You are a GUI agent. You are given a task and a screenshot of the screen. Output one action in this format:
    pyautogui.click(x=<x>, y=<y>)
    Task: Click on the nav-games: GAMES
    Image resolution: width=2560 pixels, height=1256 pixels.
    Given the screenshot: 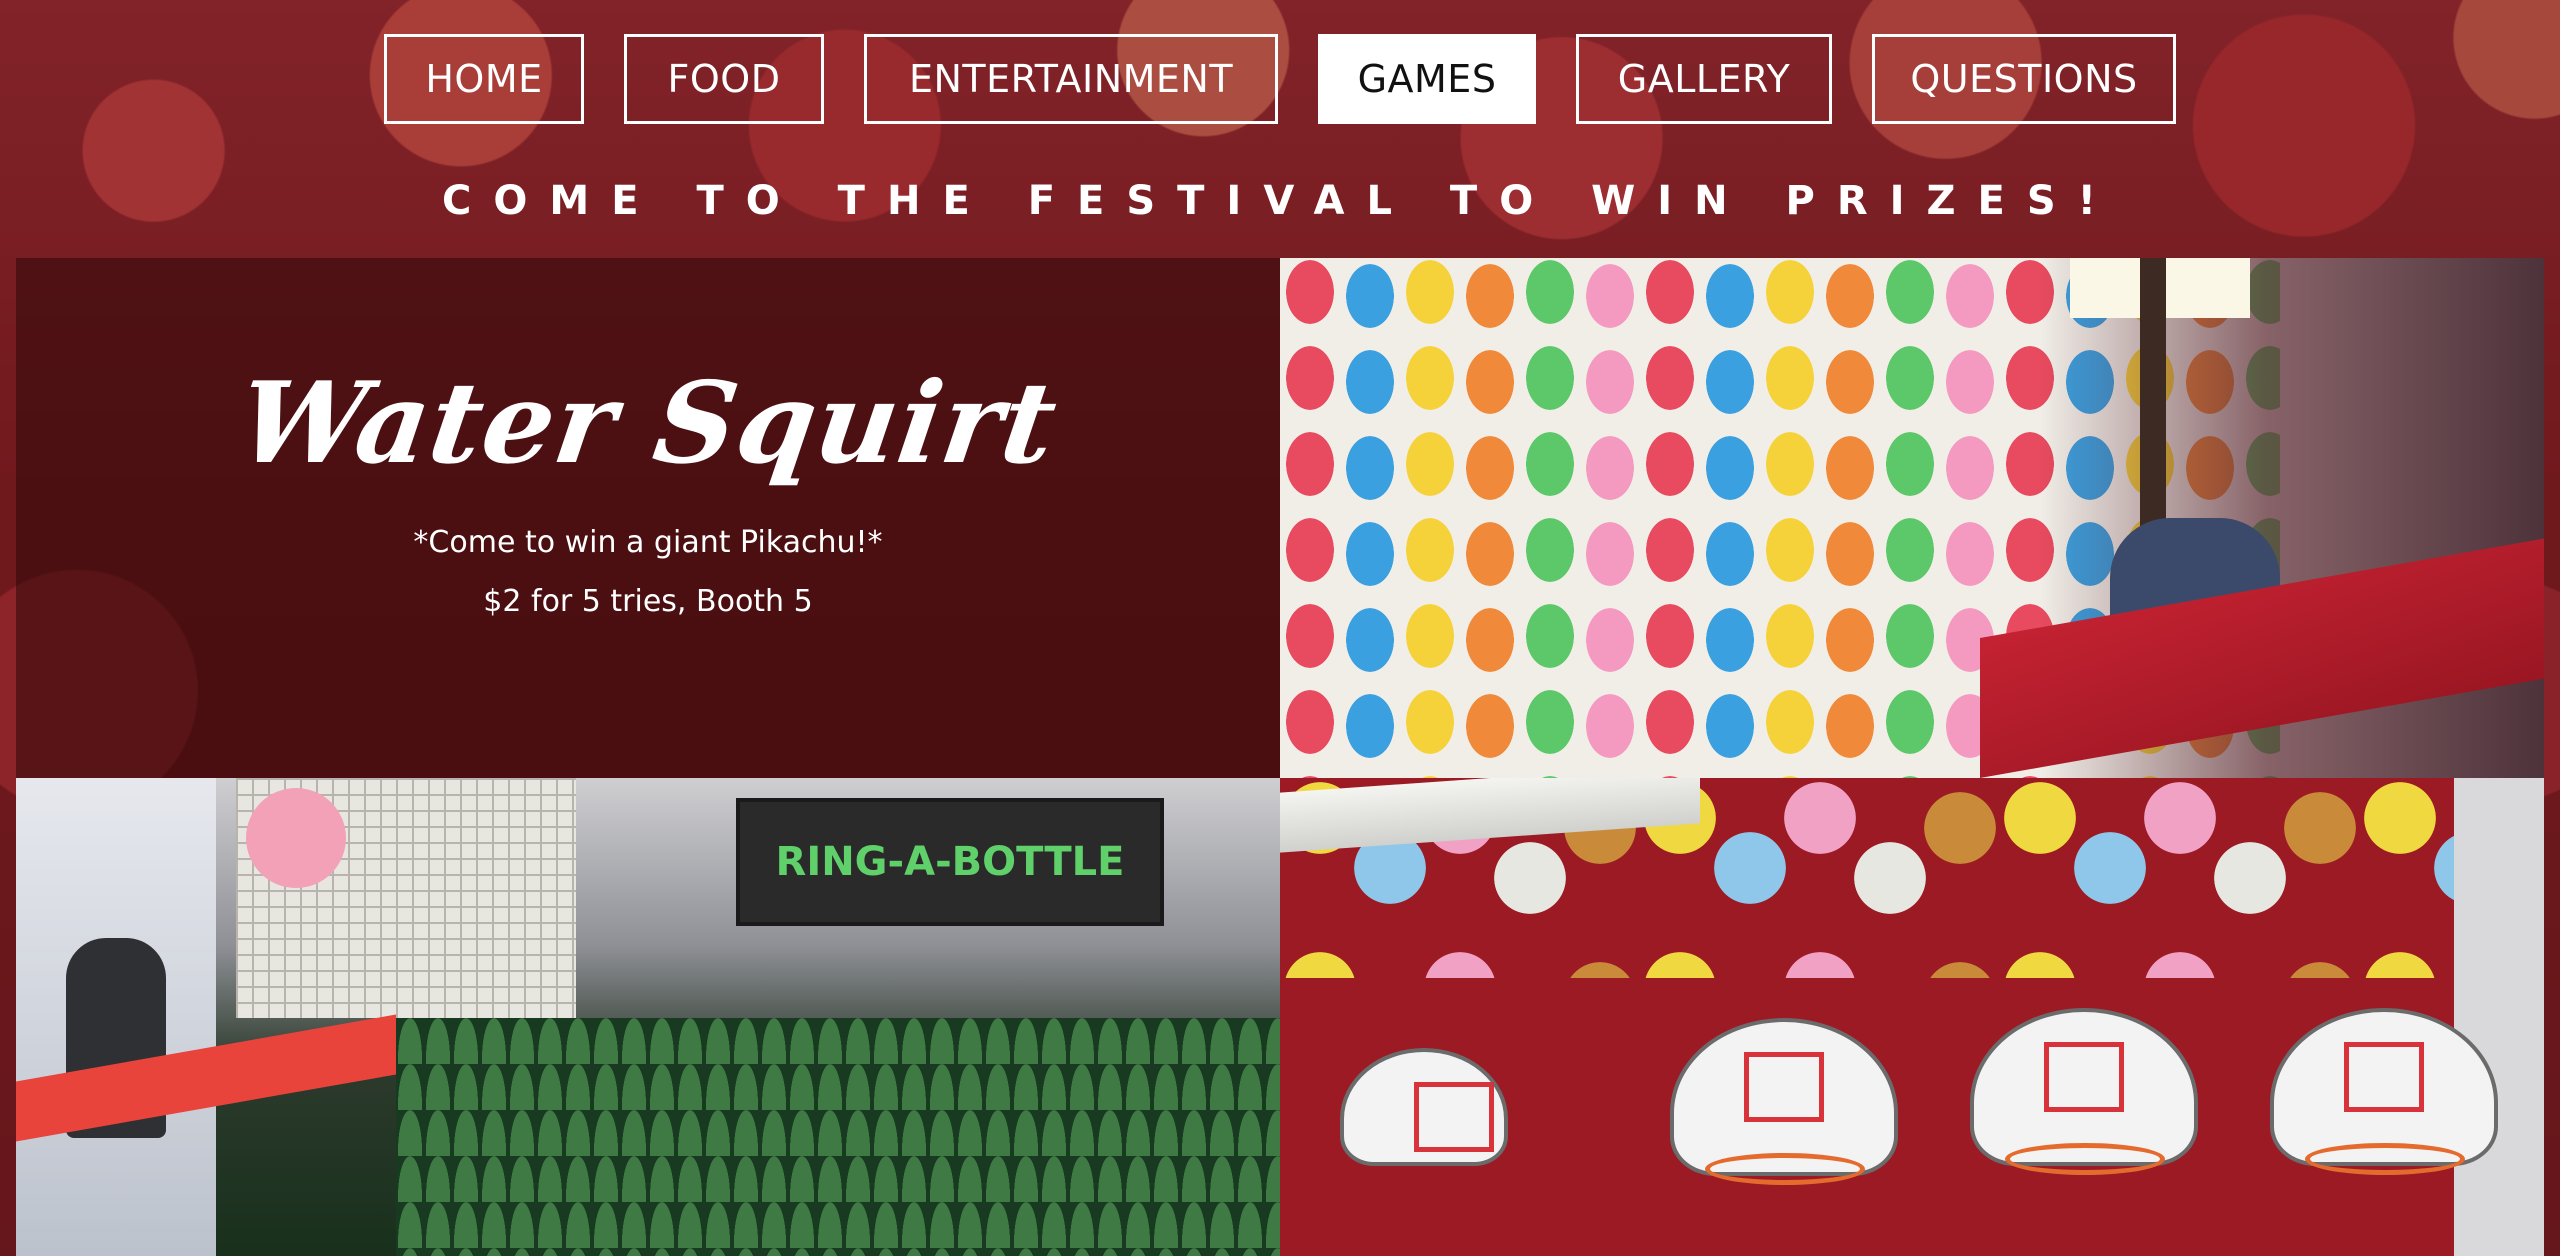 What is the action you would take?
    pyautogui.click(x=1427, y=79)
    